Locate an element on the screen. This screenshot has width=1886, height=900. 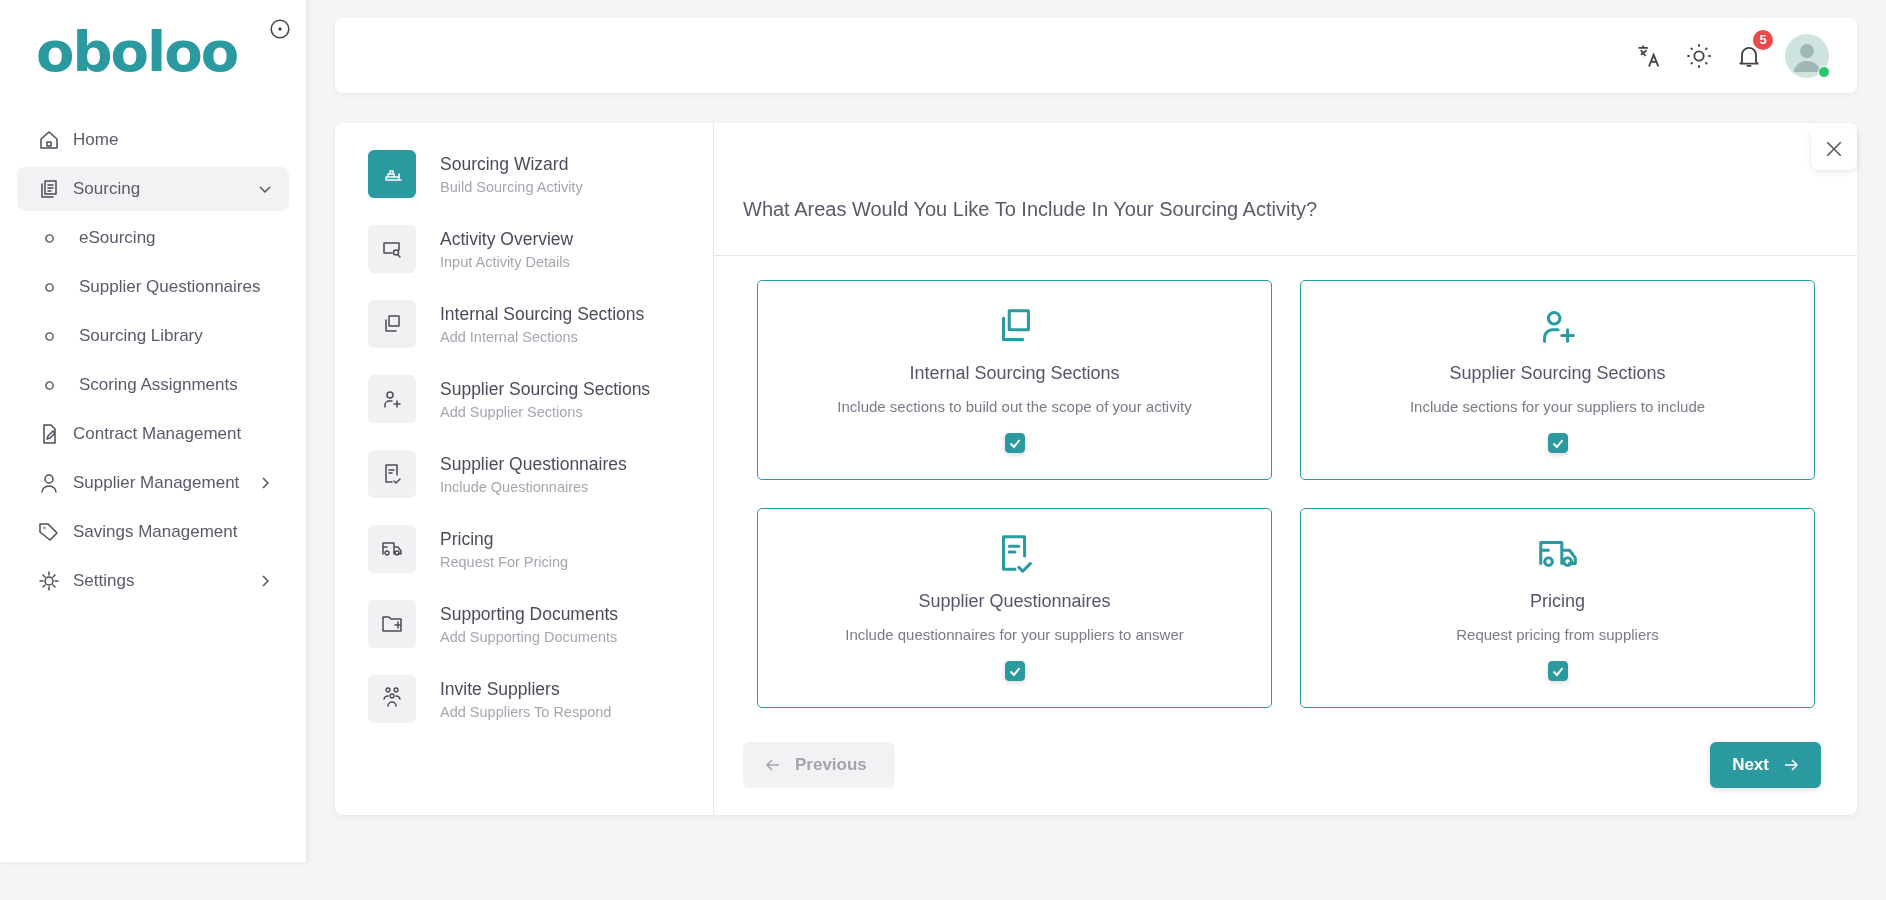
option-card: Internal Sourcing Sections Include sections to build out the scope of your activity is located at coordinates (1014, 380).